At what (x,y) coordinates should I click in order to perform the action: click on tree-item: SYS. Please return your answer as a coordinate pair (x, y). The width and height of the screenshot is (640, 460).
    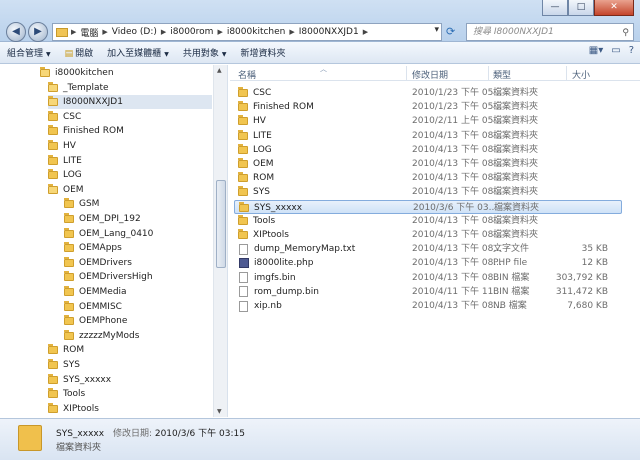
    Looking at the image, I should click on (64, 365).